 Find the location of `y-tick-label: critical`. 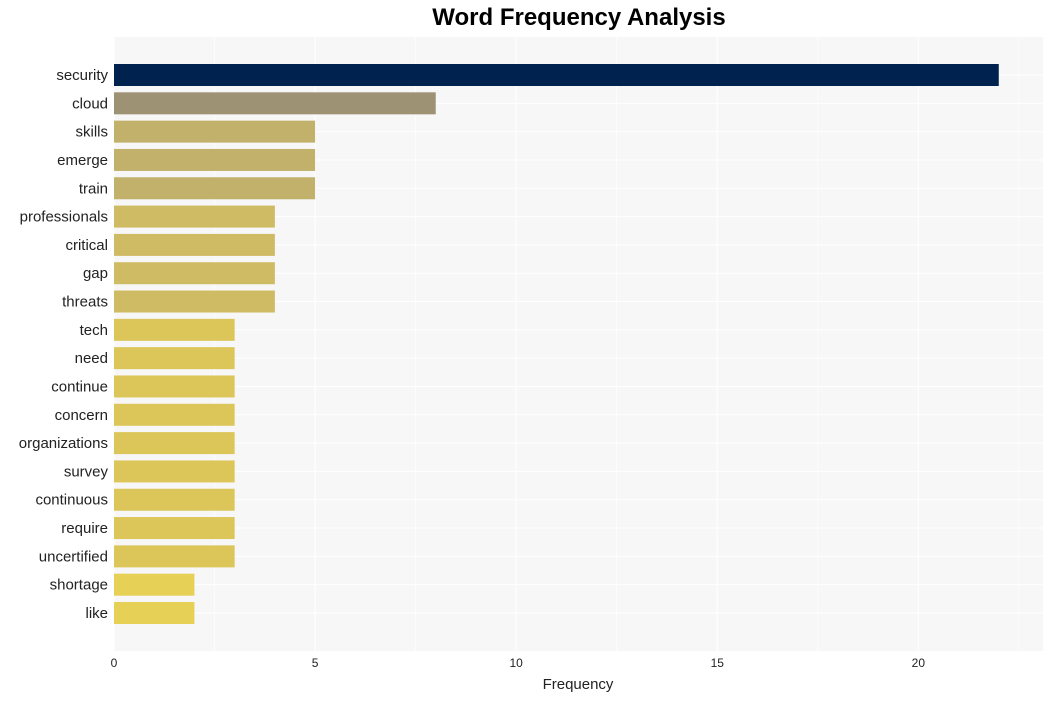

y-tick-label: critical is located at coordinates (86, 245).